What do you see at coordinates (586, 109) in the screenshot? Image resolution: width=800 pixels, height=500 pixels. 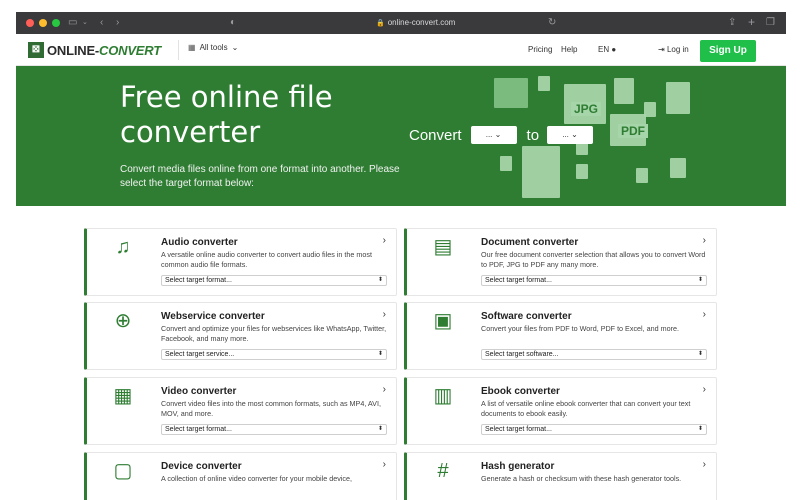 I see `jpg-label: JPG` at bounding box center [586, 109].